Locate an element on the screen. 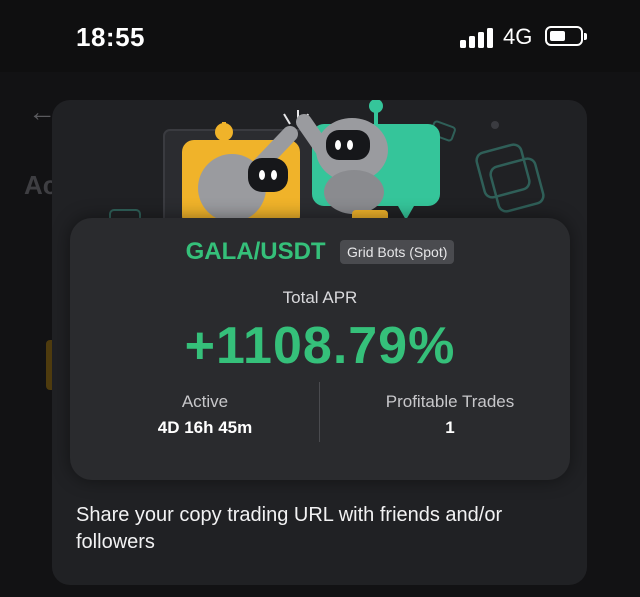 This screenshot has height=597, width=640. battery-fill is located at coordinates (557, 36).